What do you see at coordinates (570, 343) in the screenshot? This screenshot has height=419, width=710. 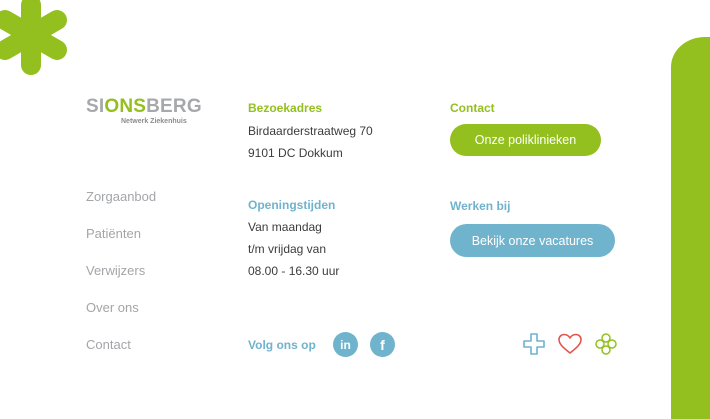 I see `heart-outline-icon` at bounding box center [570, 343].